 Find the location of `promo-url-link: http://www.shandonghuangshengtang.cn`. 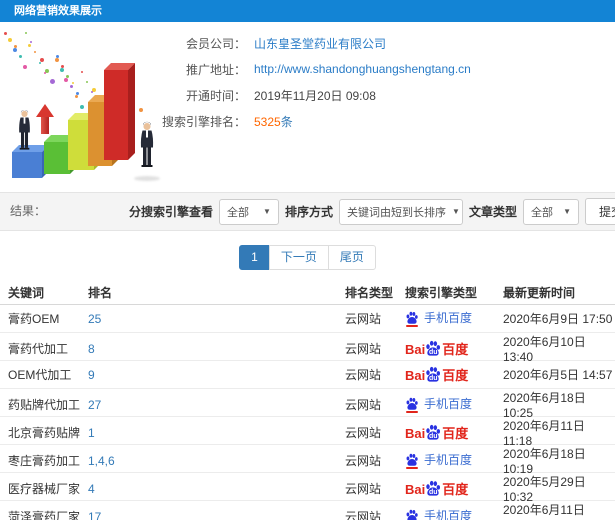

promo-url-link: http://www.shandonghuangshengtang.cn is located at coordinates (362, 69).